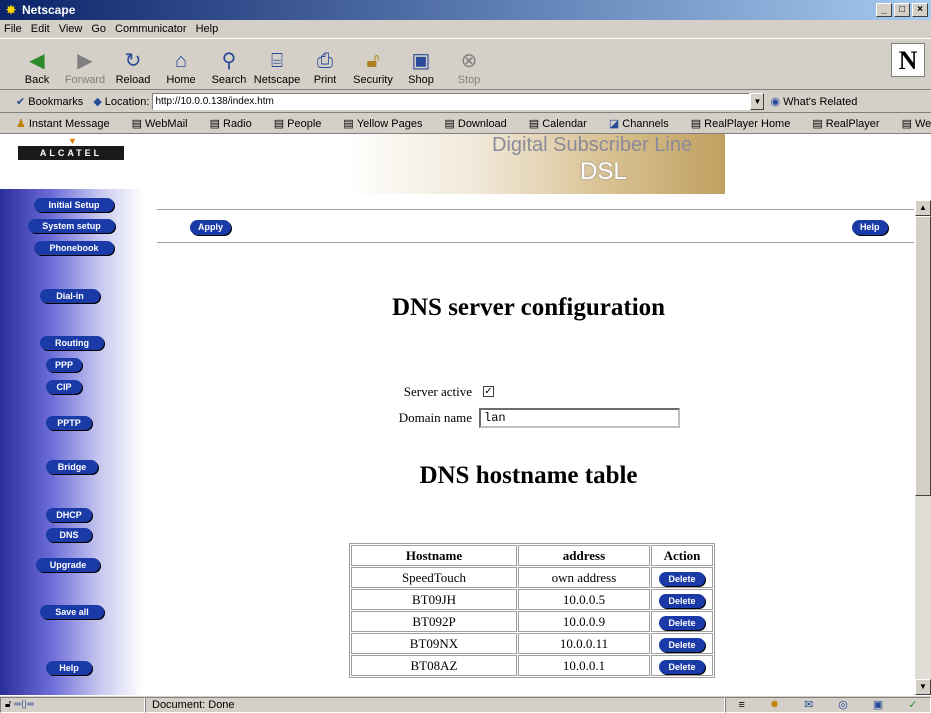 The image size is (931, 713). Describe the element at coordinates (49, 101) in the screenshot. I see `bookmarks-button: ✔ Bookmarks` at that location.